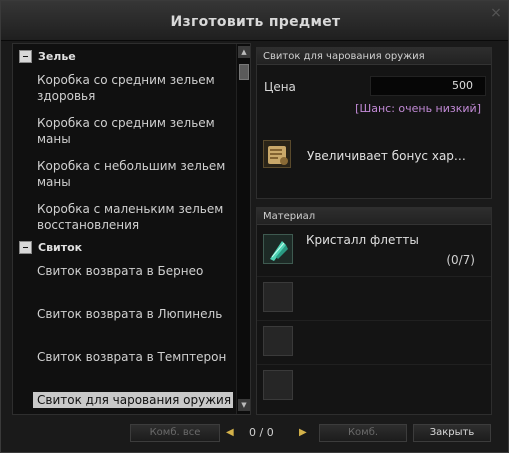 The image size is (509, 453). Describe the element at coordinates (261, 432) in the screenshot. I see `page-indicator: 0 / 0` at that location.